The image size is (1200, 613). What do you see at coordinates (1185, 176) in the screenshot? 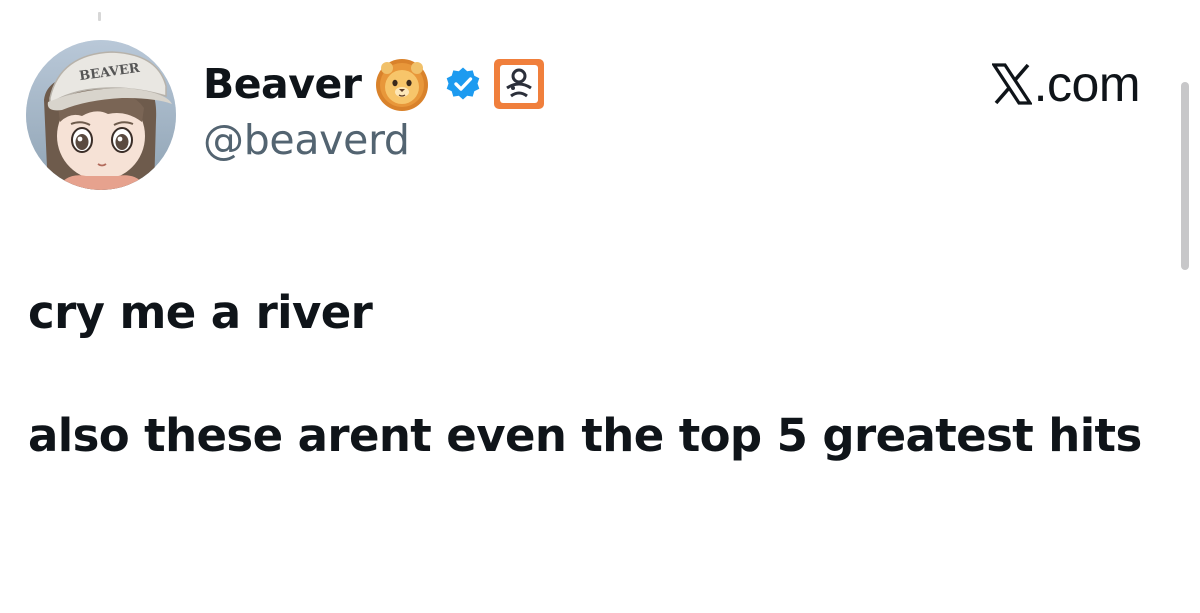
I see `scrollbar` at bounding box center [1185, 176].